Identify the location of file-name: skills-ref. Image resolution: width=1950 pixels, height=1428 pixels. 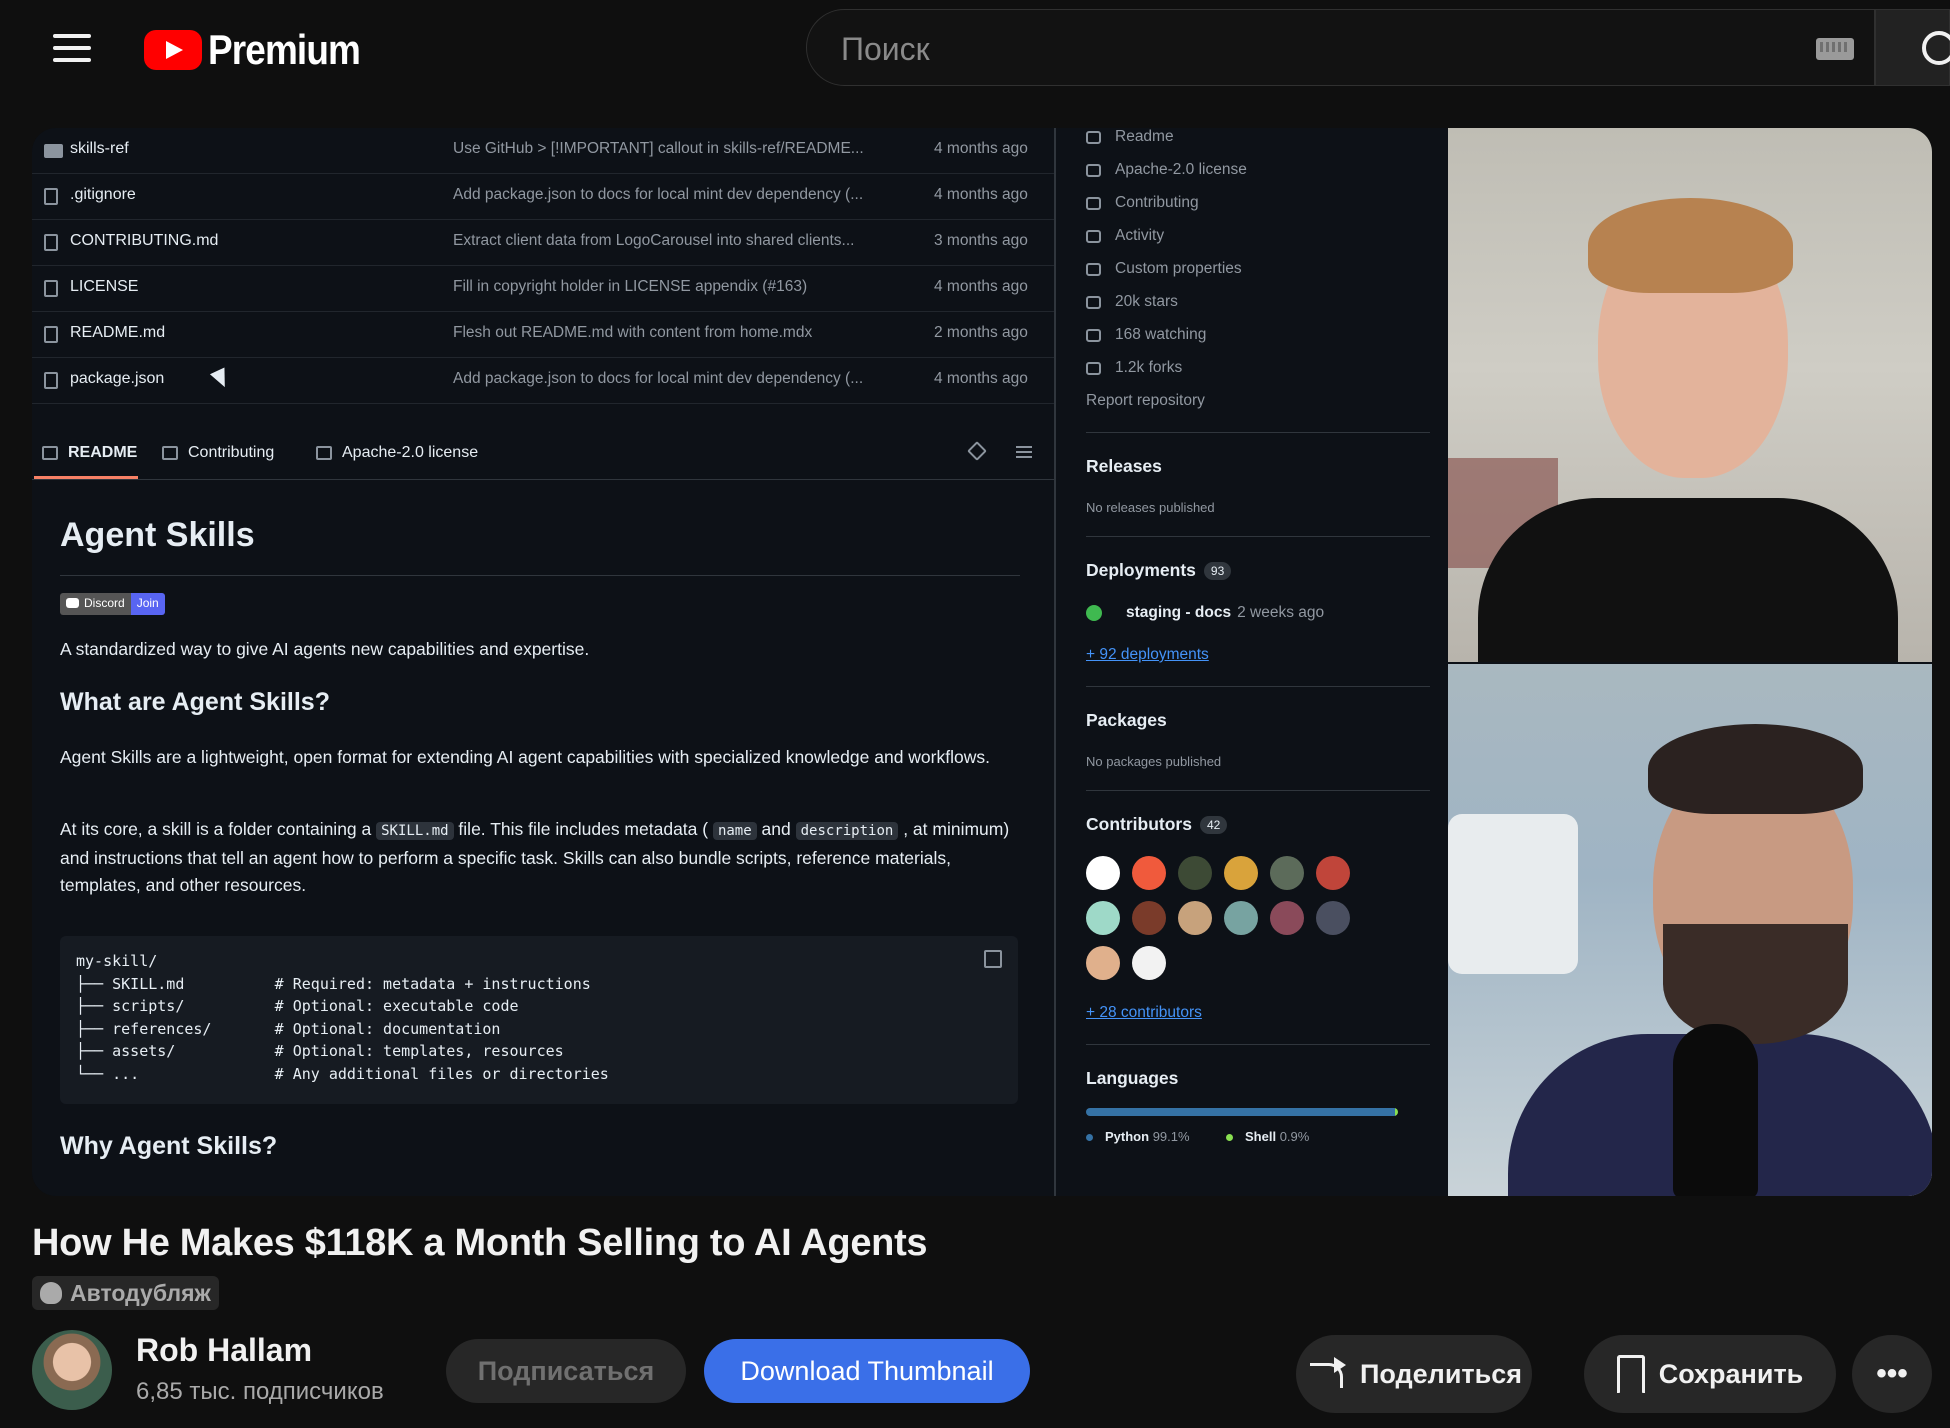
(99, 148).